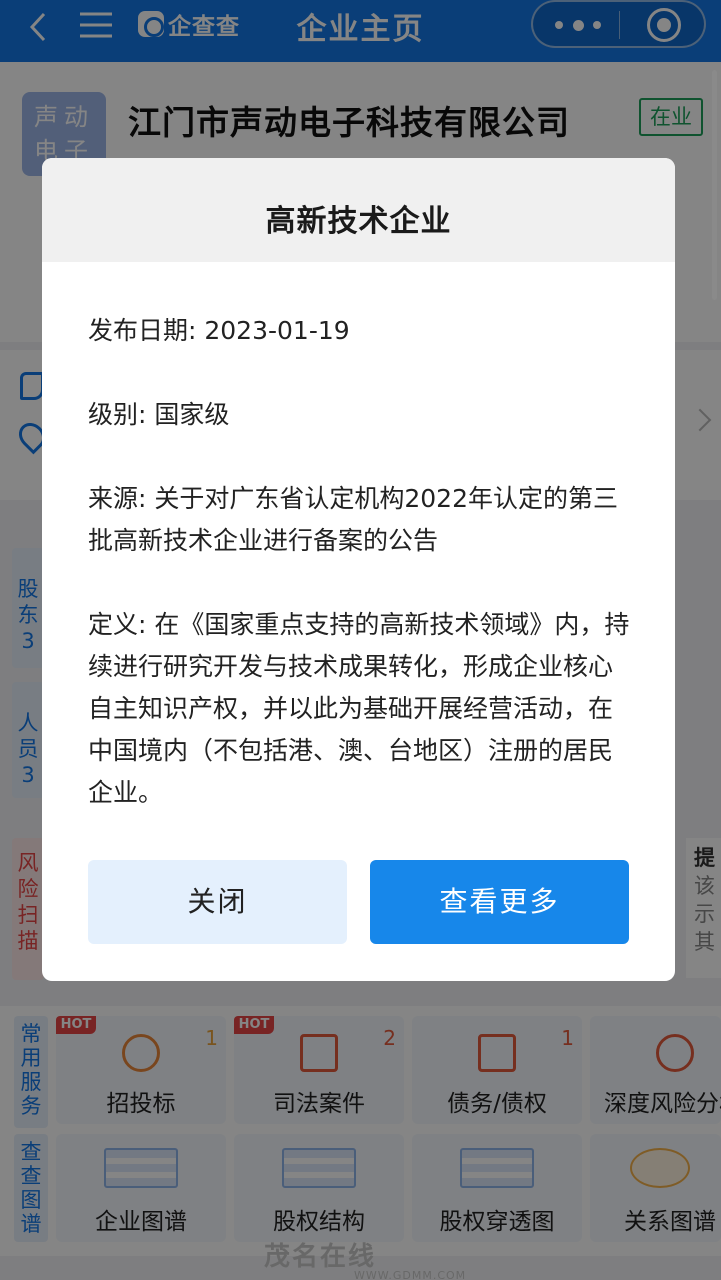  I want to click on dialog-header: 高新技术企业, so click(358, 210).